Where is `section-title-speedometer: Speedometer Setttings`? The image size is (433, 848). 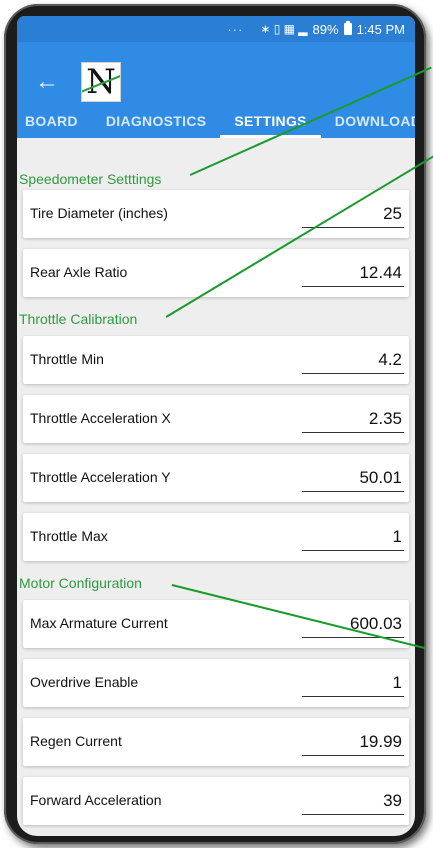 section-title-speedometer: Speedometer Setttings is located at coordinates (90, 179).